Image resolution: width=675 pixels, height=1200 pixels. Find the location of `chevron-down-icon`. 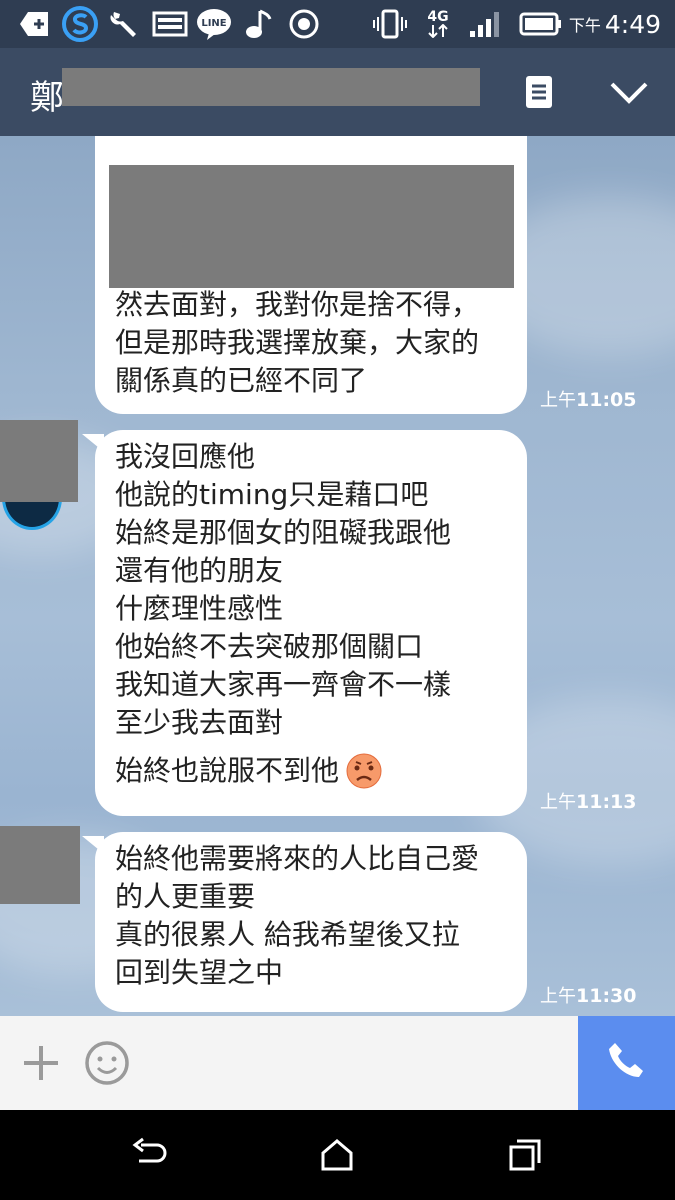

chevron-down-icon is located at coordinates (630, 94).